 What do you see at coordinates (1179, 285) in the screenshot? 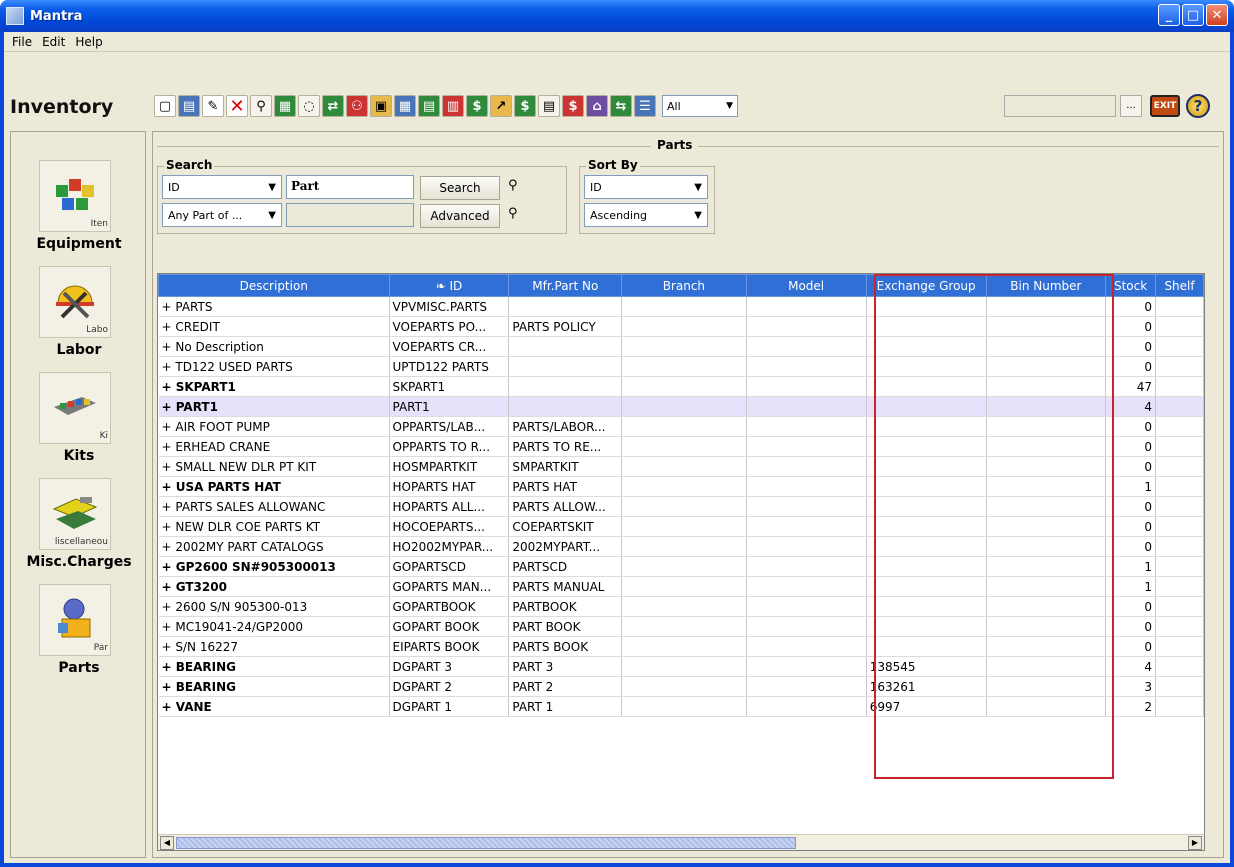
I see `column-header: Shelf` at bounding box center [1179, 285].